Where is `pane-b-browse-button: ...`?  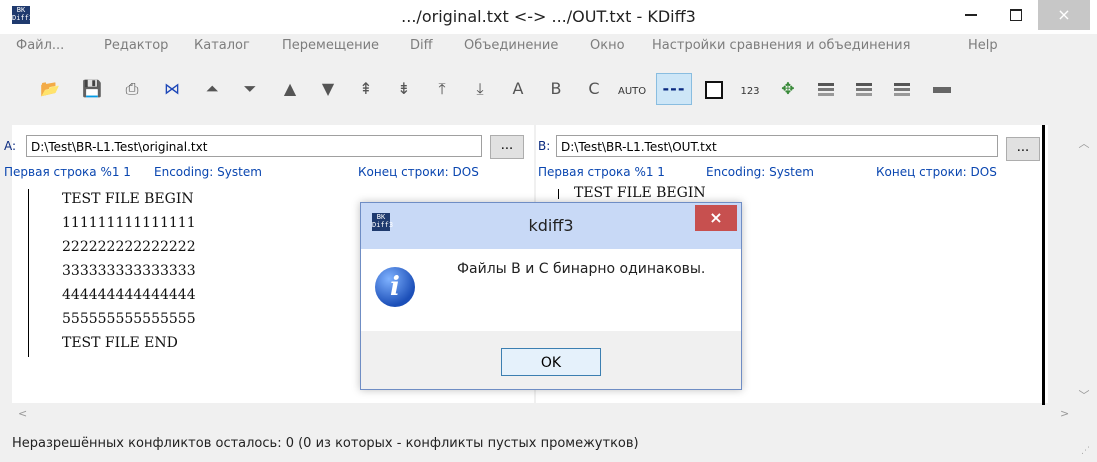 pane-b-browse-button: ... is located at coordinates (1023, 149).